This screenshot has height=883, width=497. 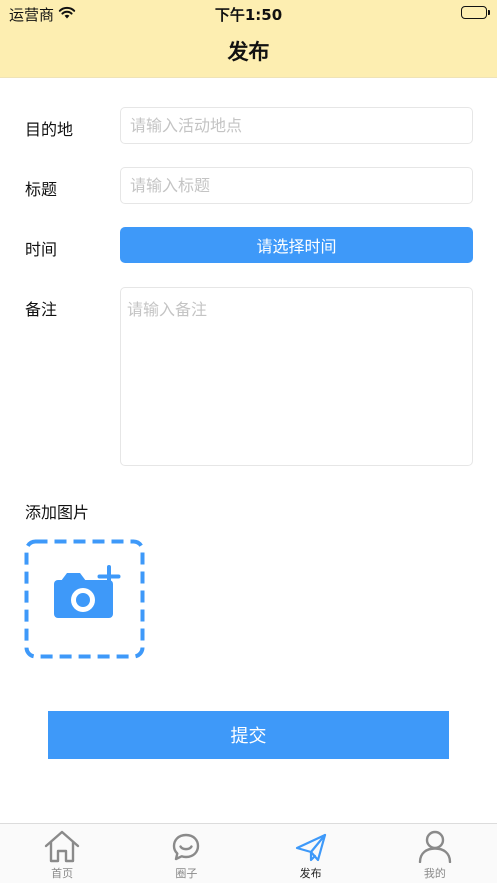 I want to click on title-input, so click(x=296, y=185).